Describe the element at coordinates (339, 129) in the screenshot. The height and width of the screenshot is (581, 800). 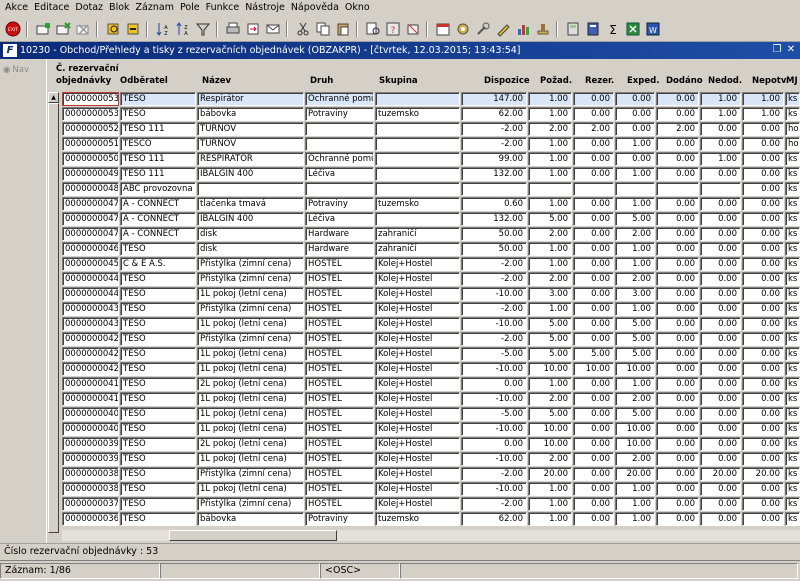
I see `cell-type` at that location.